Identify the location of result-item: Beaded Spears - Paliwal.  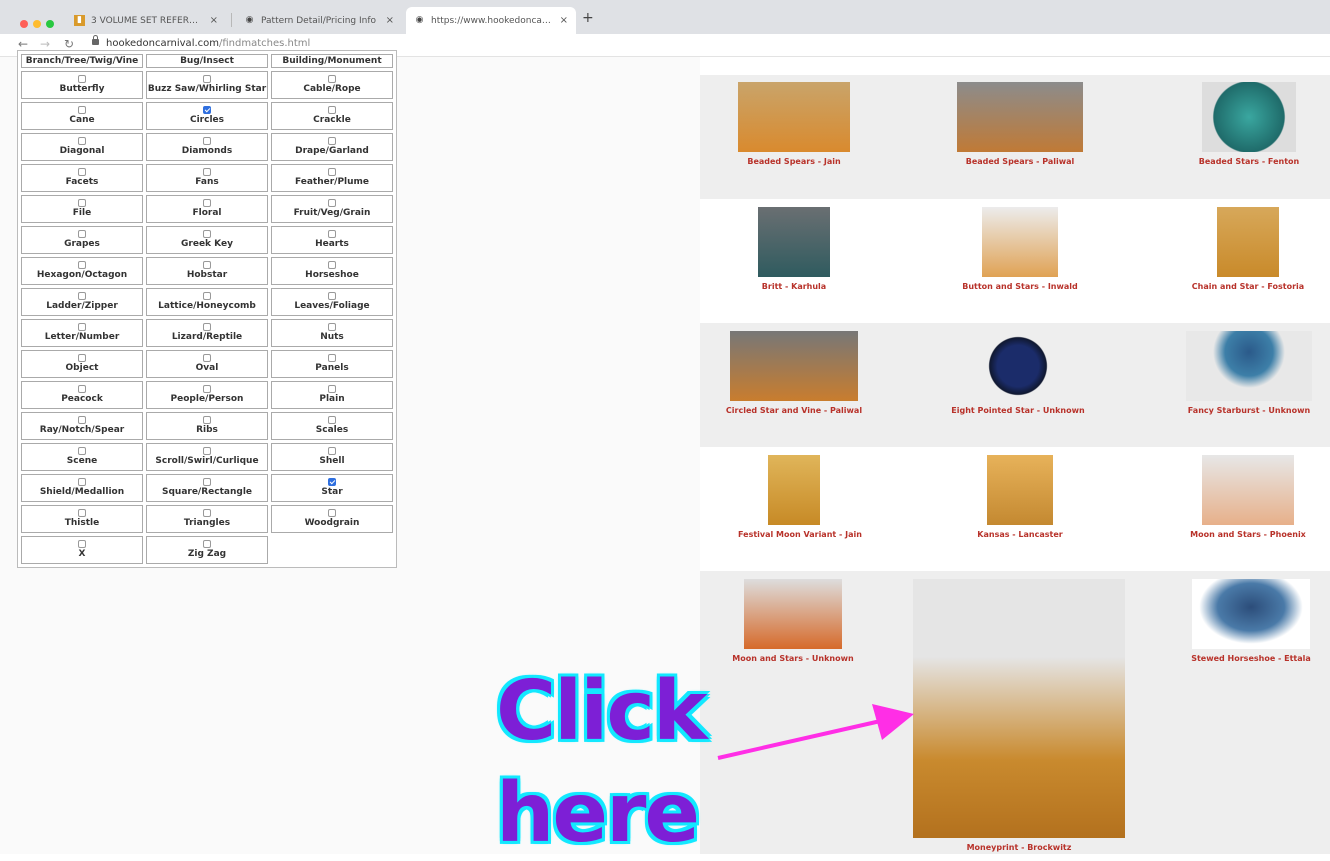
(1020, 124).